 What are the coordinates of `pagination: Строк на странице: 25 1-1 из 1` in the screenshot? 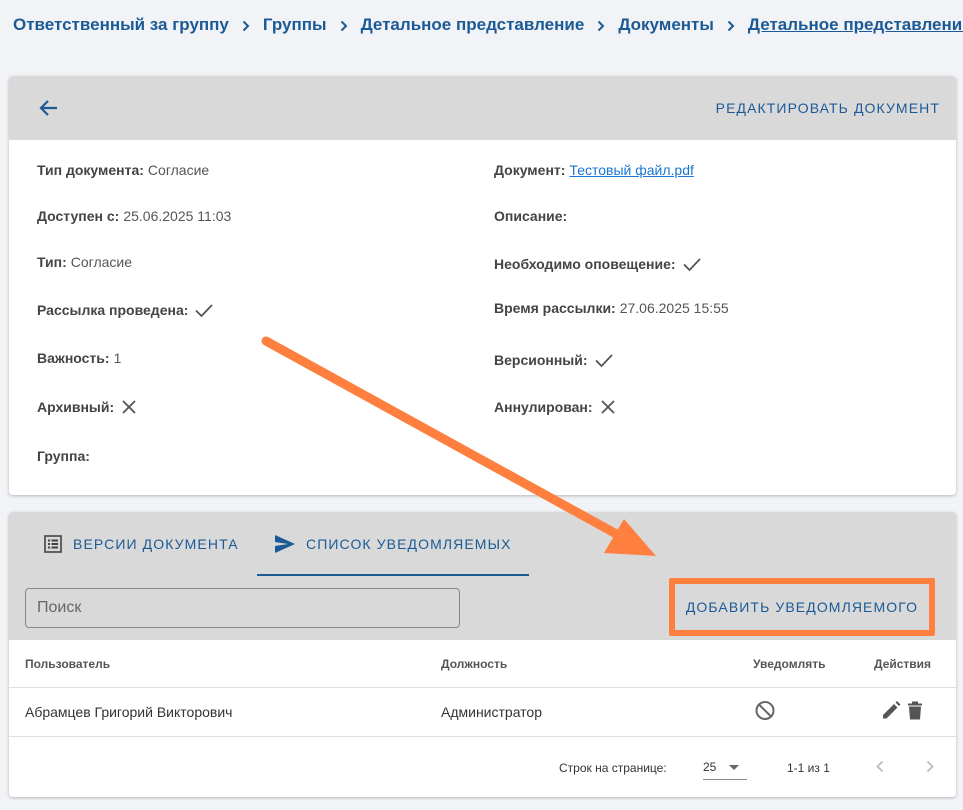 It's located at (482, 767).